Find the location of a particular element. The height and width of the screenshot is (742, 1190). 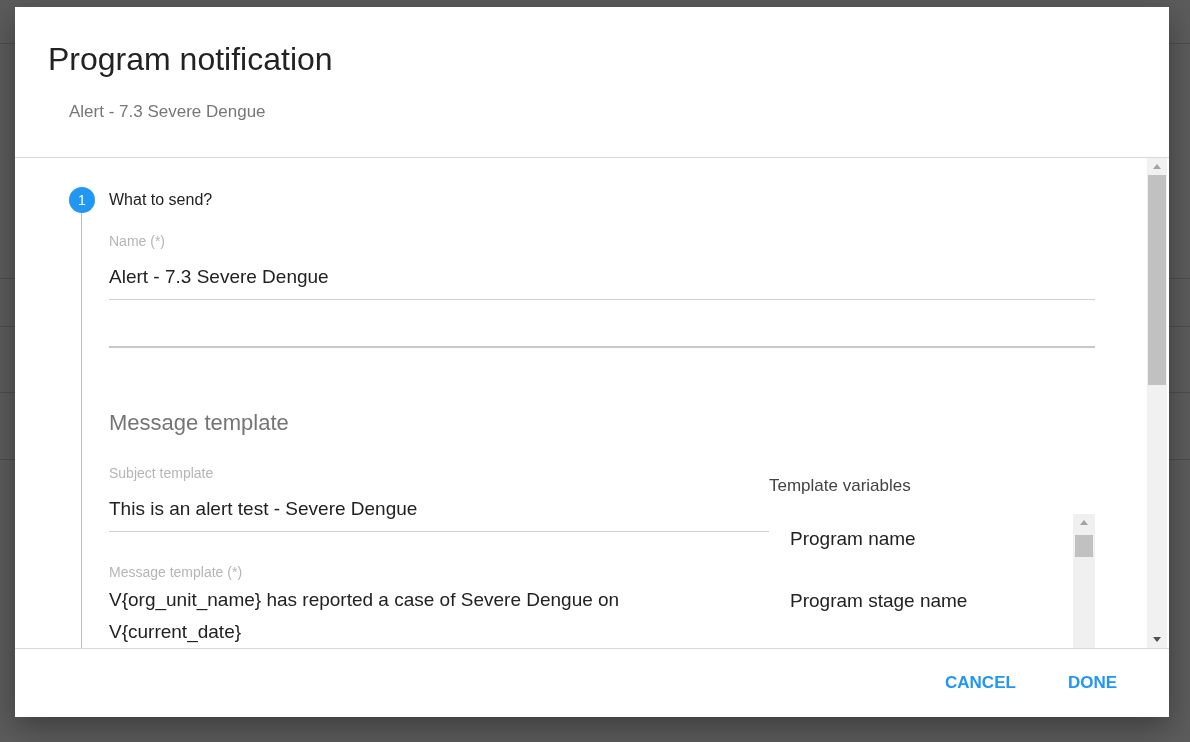

message-field: Message template (*) V{org_unit_name} has reported a case of Severe Dengue on V{current_date} is located at coordinates (439, 606).